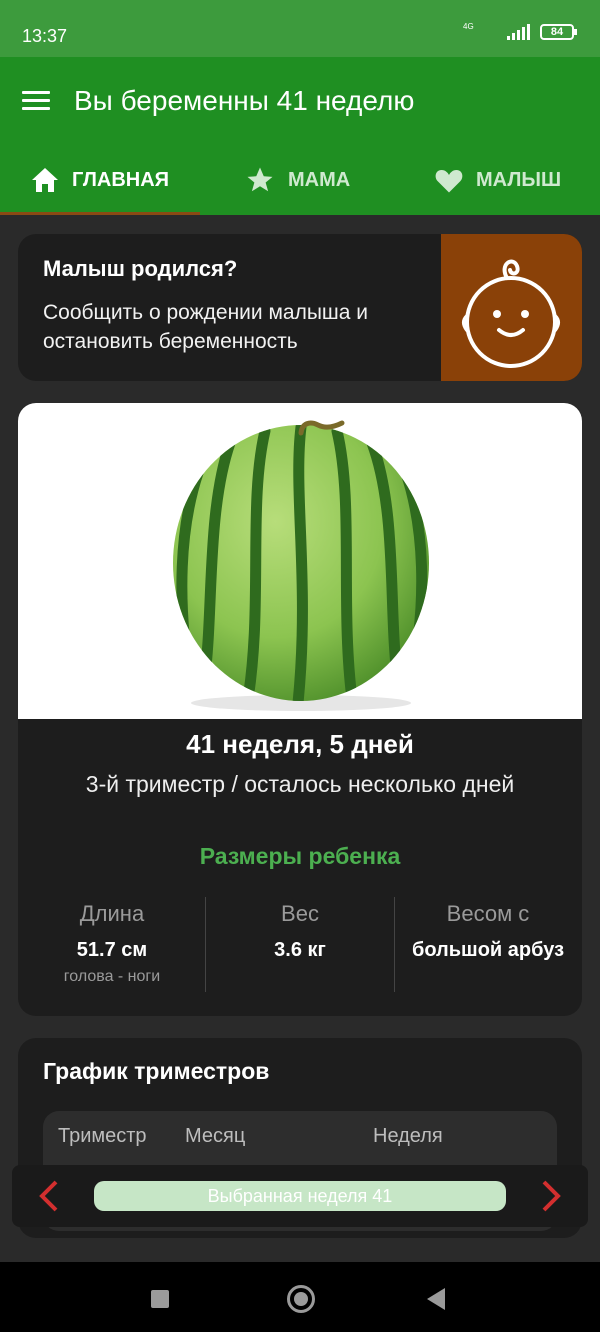 This screenshot has height=1332, width=600. What do you see at coordinates (100, 213) in the screenshot?
I see `active-tab-indicator` at bounding box center [100, 213].